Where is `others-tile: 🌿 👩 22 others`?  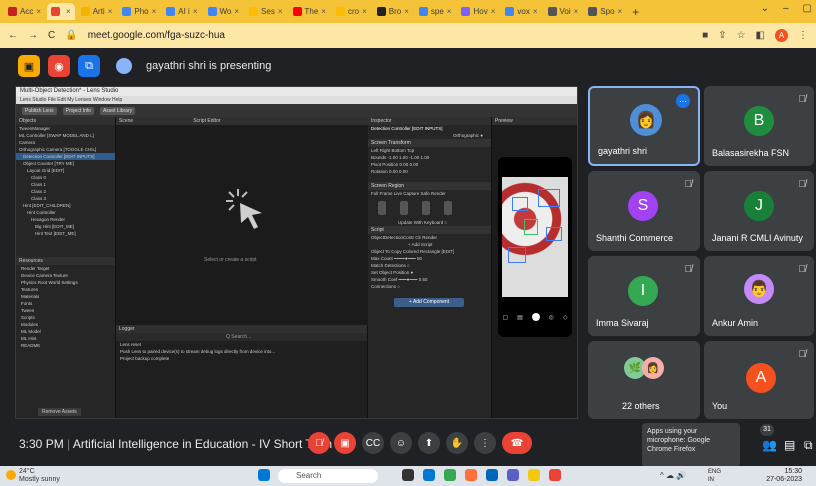 others-tile: 🌿 👩 22 others is located at coordinates (644, 380).